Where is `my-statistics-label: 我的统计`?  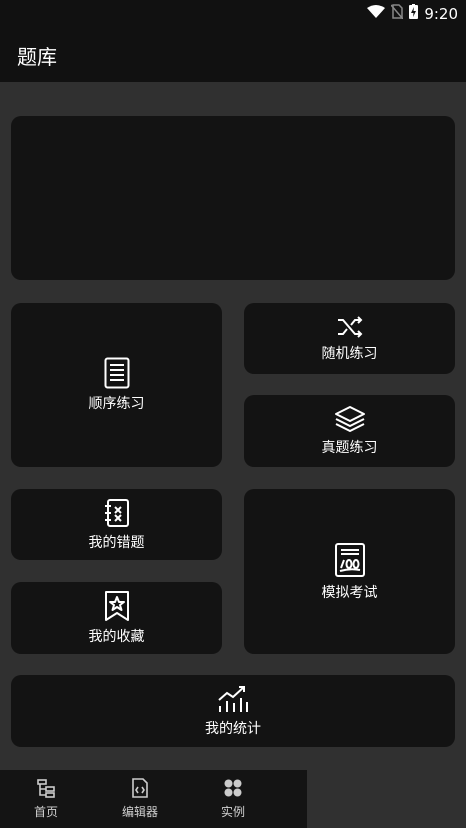
my-statistics-label: 我的统计 is located at coordinates (233, 729).